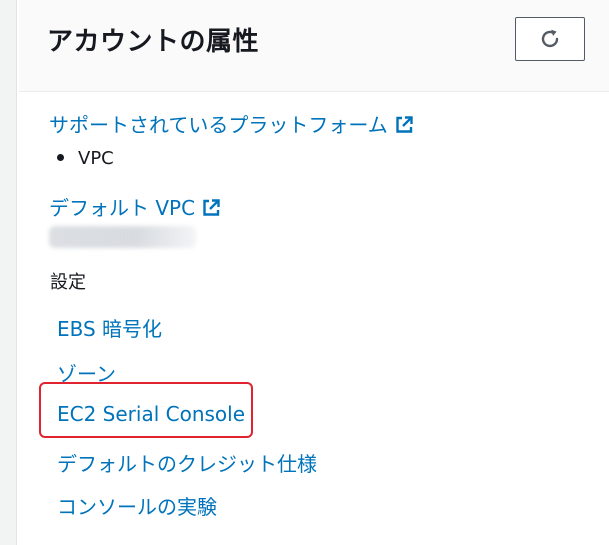 This screenshot has height=545, width=609. What do you see at coordinates (109, 327) in the screenshot?
I see `ebs-encryption-link: EBS 暗号化` at bounding box center [109, 327].